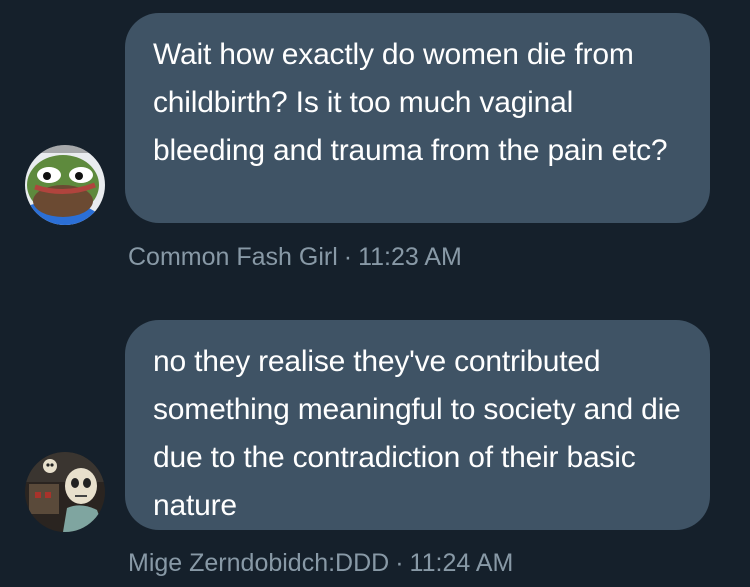  I want to click on sender-name: Common Fash Girl, so click(233, 257).